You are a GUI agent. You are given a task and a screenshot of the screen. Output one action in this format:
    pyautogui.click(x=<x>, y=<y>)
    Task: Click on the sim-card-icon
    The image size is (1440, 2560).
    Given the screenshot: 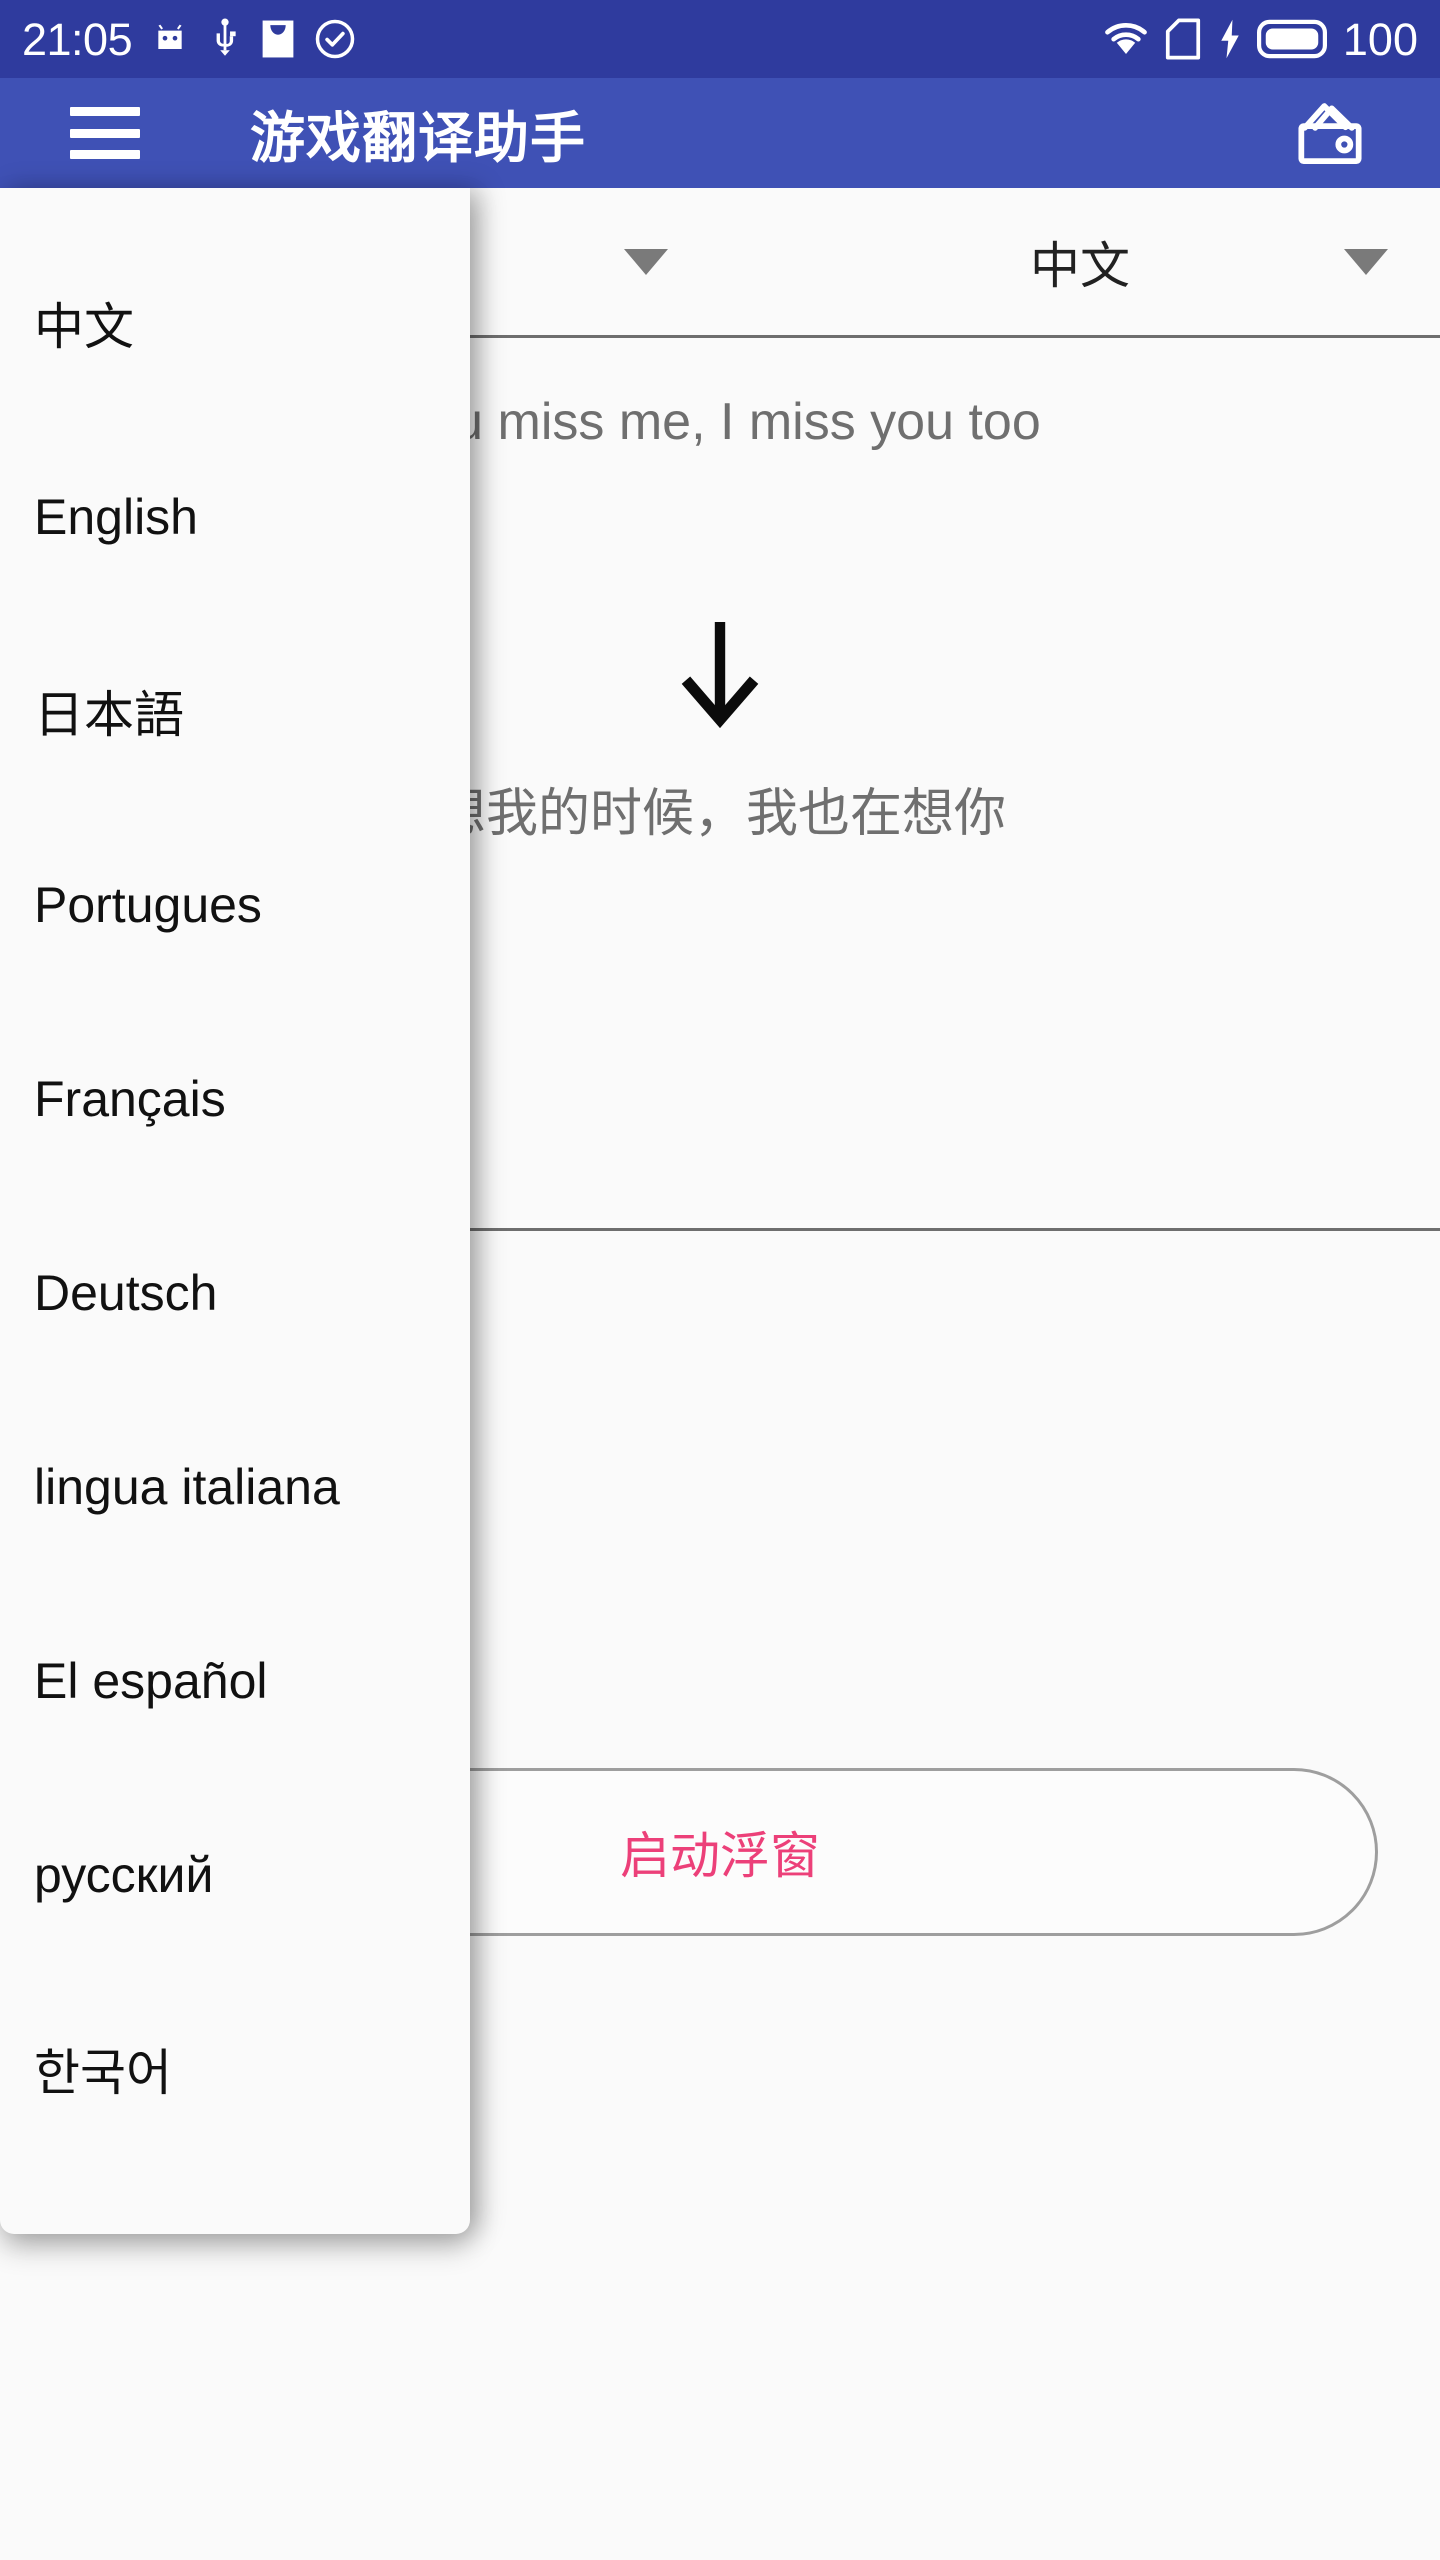 What is the action you would take?
    pyautogui.click(x=1183, y=39)
    